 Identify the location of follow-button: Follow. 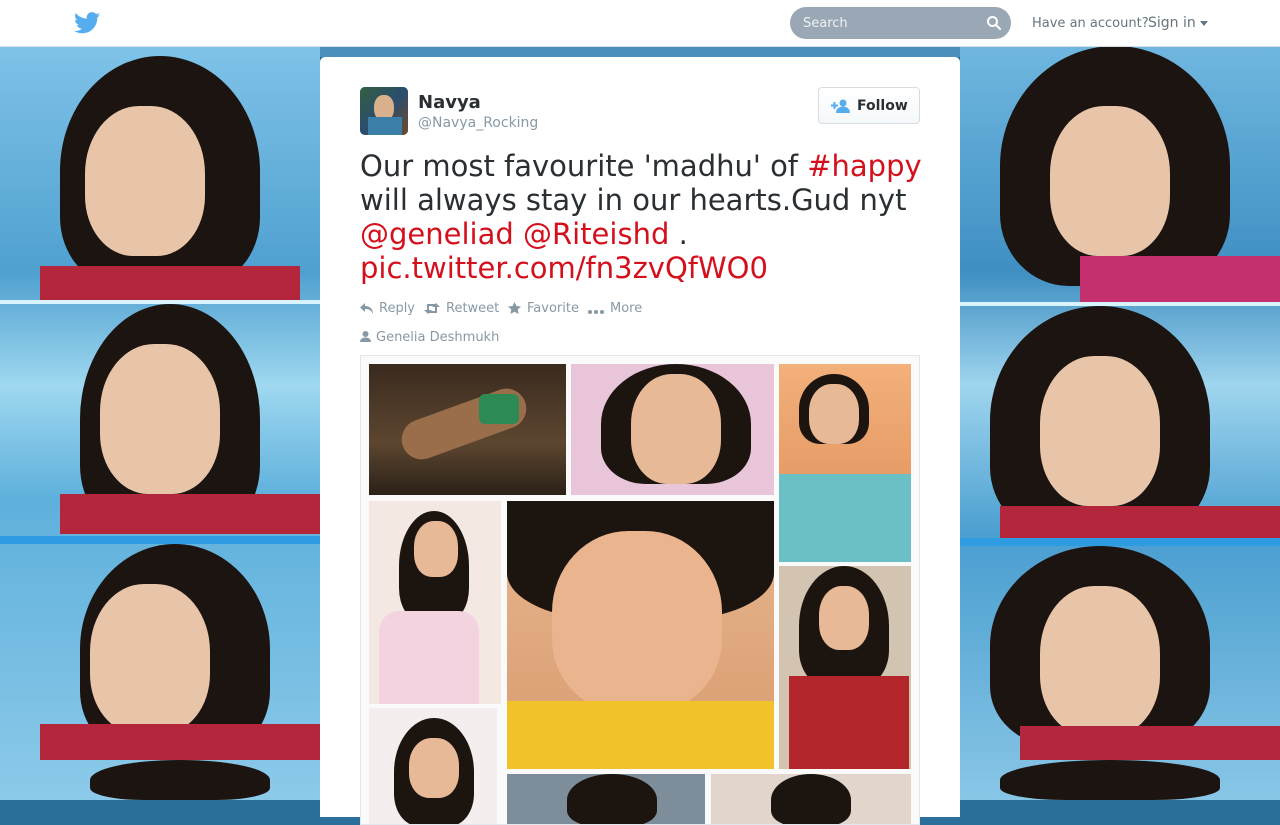
(869, 105).